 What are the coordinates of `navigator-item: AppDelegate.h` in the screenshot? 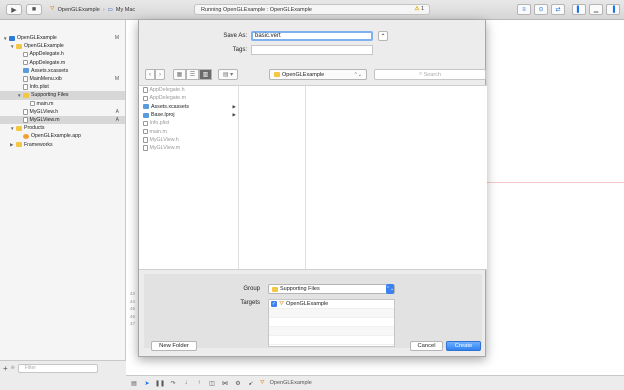 It's located at (62, 54).